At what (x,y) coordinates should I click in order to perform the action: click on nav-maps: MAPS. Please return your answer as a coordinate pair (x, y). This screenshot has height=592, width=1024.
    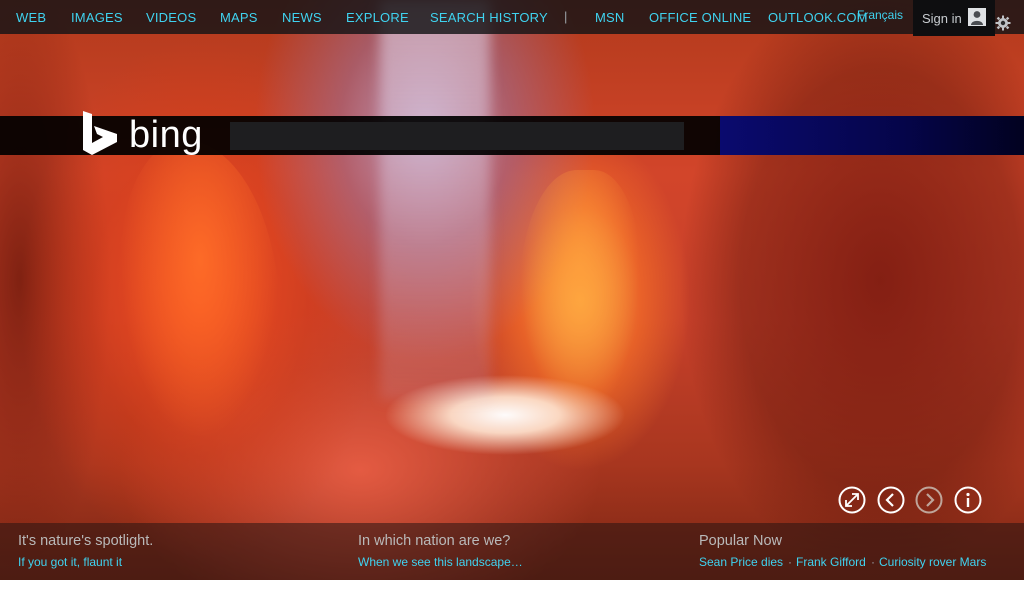
    Looking at the image, I should click on (239, 17).